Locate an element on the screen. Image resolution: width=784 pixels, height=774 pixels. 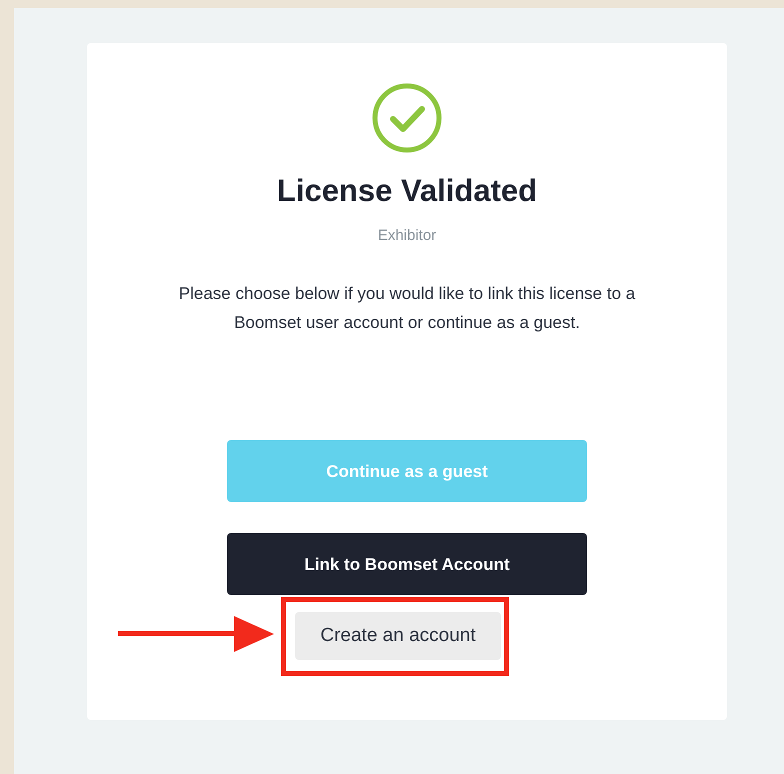
arrow-icon is located at coordinates (196, 634).